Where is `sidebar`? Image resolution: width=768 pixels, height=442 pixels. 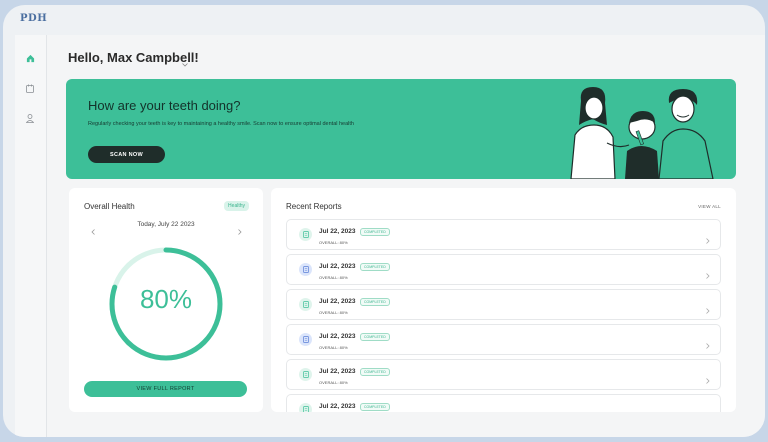 sidebar is located at coordinates (31, 236).